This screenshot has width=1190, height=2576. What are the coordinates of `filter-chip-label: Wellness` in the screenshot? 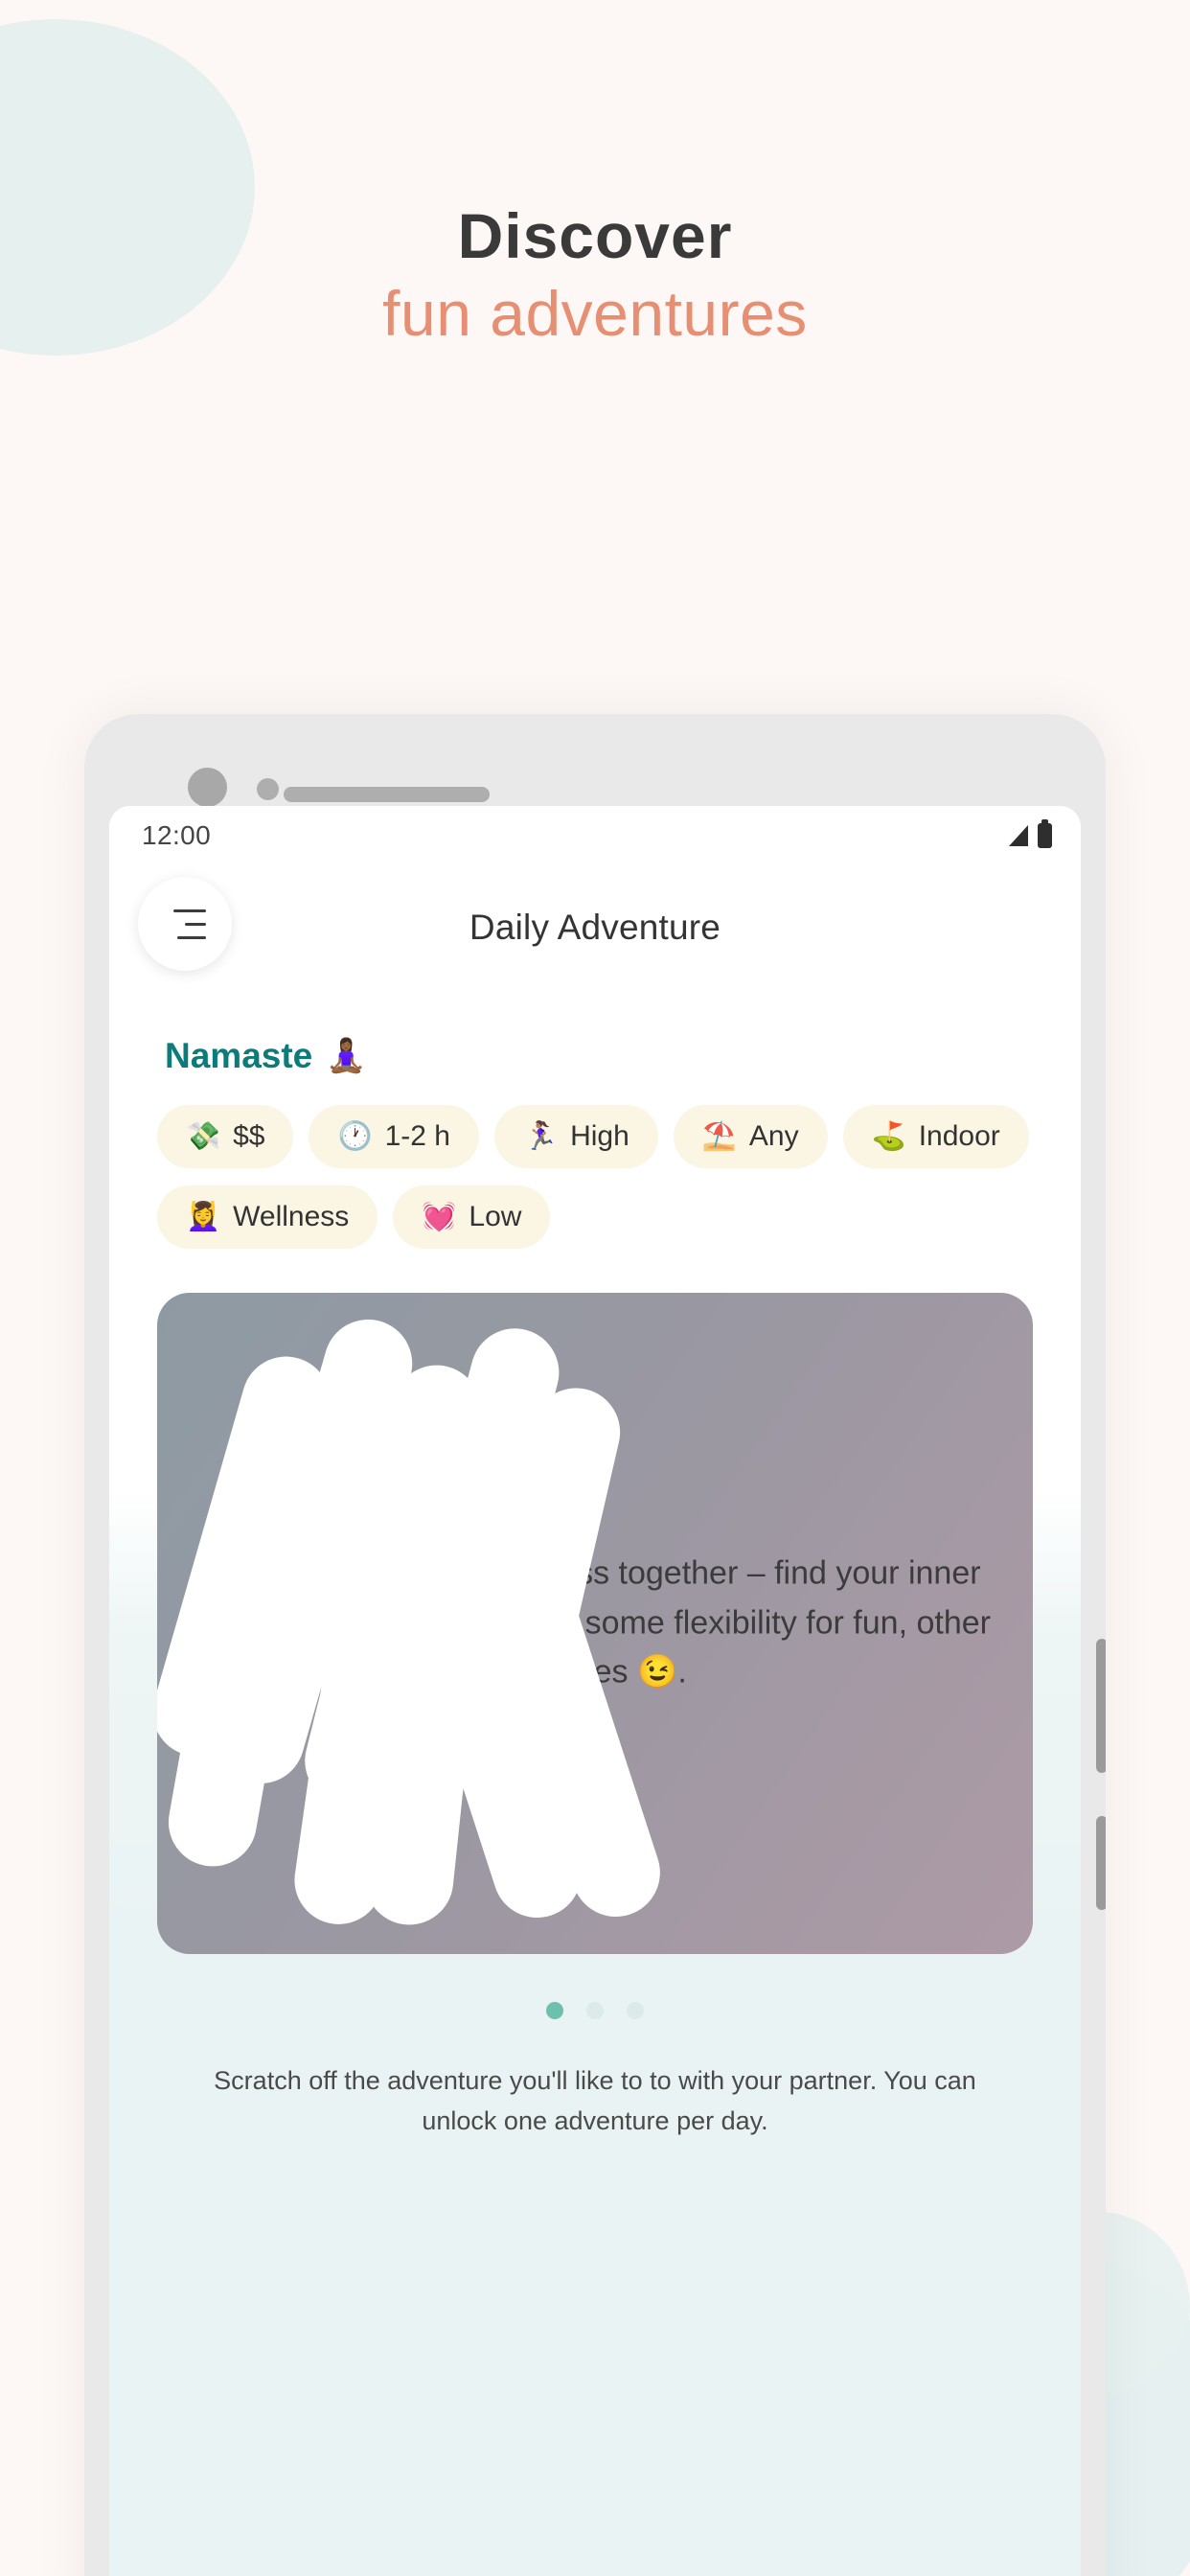 It's located at (292, 1216).